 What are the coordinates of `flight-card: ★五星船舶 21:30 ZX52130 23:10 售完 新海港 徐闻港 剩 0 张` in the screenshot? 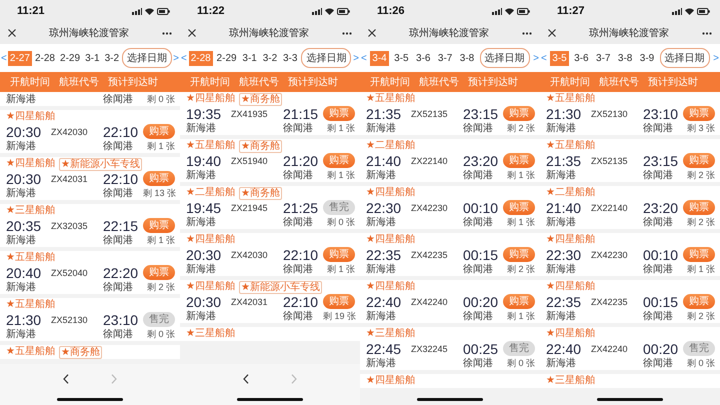 It's located at (90, 319).